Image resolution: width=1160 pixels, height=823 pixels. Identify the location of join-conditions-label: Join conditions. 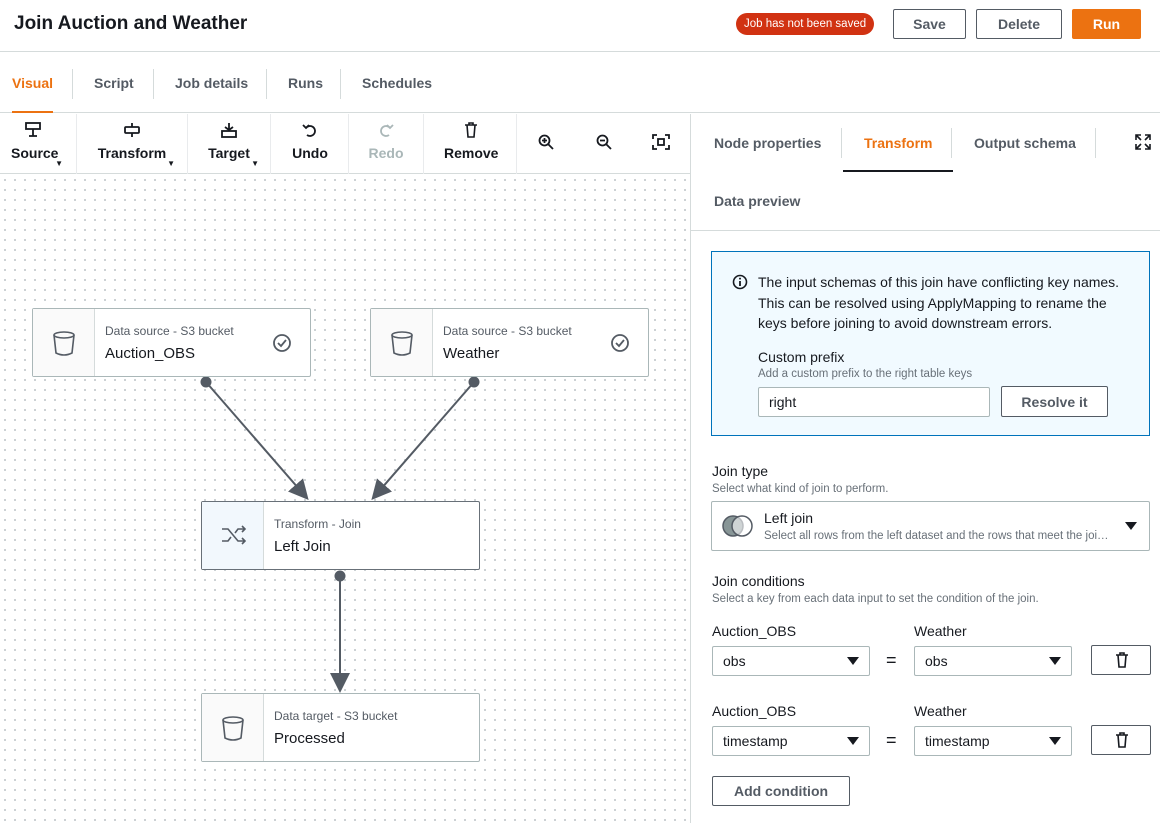
(758, 581).